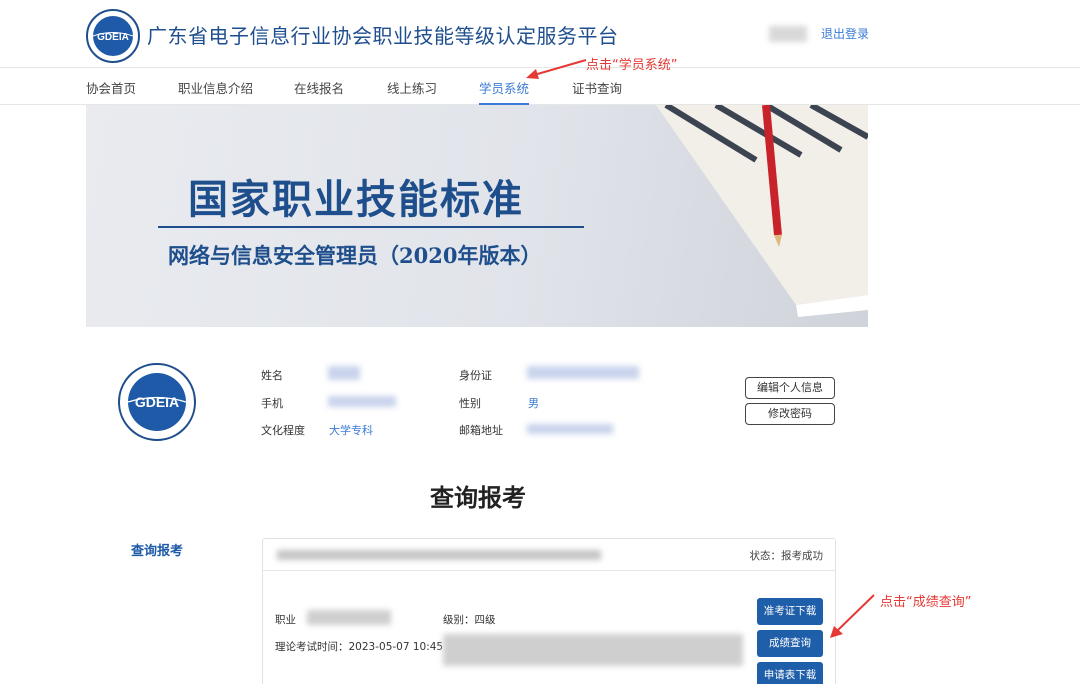  I want to click on exam-title-redacted, so click(439, 555).